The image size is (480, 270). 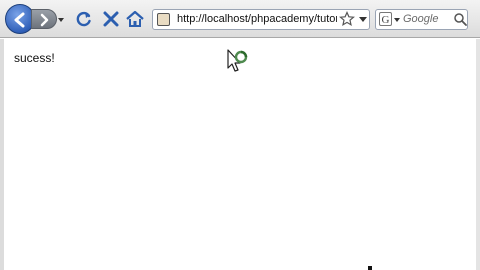 I want to click on busy-cursor-icon, so click(x=237, y=60).